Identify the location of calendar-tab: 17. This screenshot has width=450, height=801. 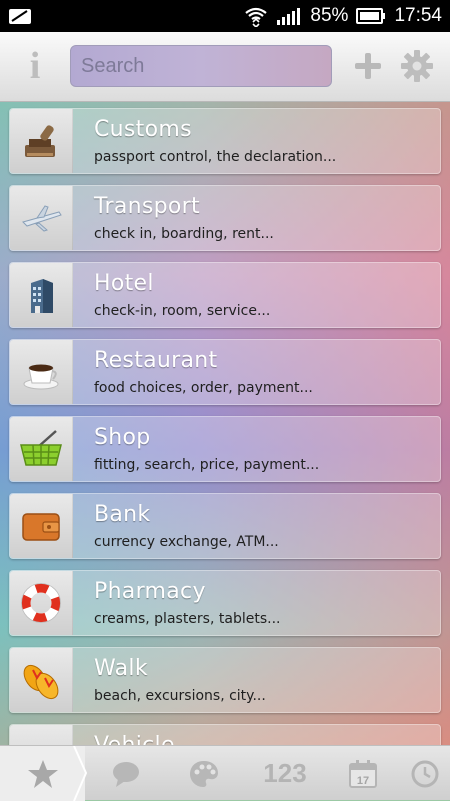
(363, 773).